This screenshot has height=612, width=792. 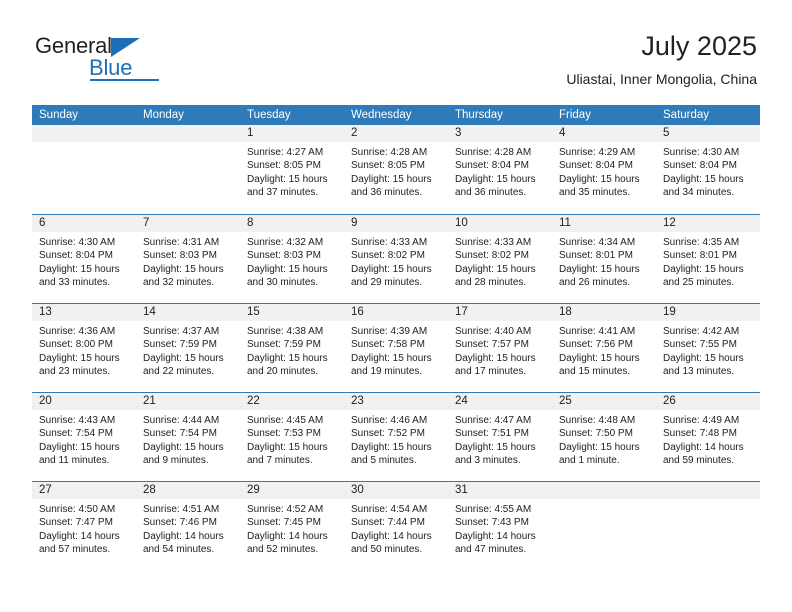 I want to click on sunset-time: Sunset: 7:48 PM, so click(x=700, y=434).